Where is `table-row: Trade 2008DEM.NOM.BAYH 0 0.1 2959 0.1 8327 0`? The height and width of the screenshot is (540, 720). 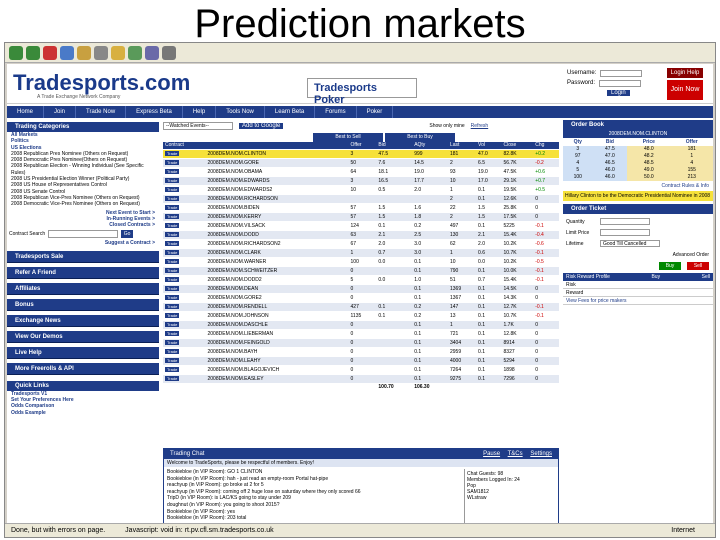 table-row: Trade 2008DEM.NOM.BAYH 0 0.1 2959 0.1 8327 0 is located at coordinates (361, 352).